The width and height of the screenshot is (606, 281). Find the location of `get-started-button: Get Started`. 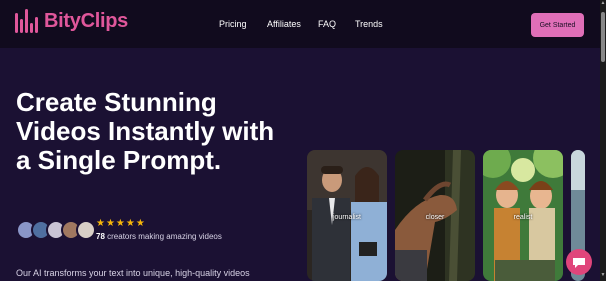

get-started-button: Get Started is located at coordinates (557, 25).